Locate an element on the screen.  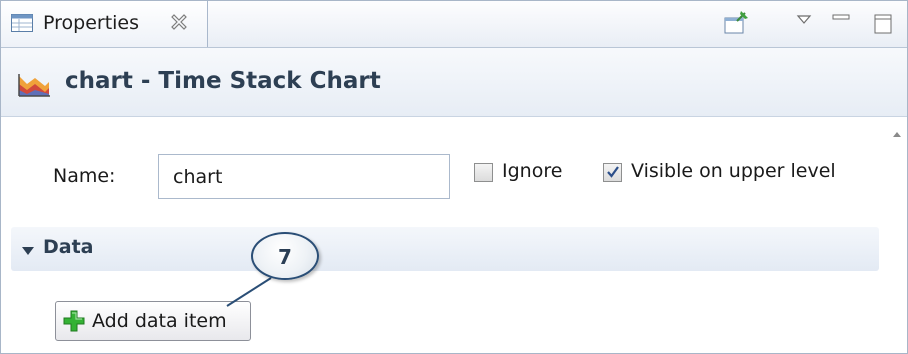
section-title: Data is located at coordinates (68, 247).